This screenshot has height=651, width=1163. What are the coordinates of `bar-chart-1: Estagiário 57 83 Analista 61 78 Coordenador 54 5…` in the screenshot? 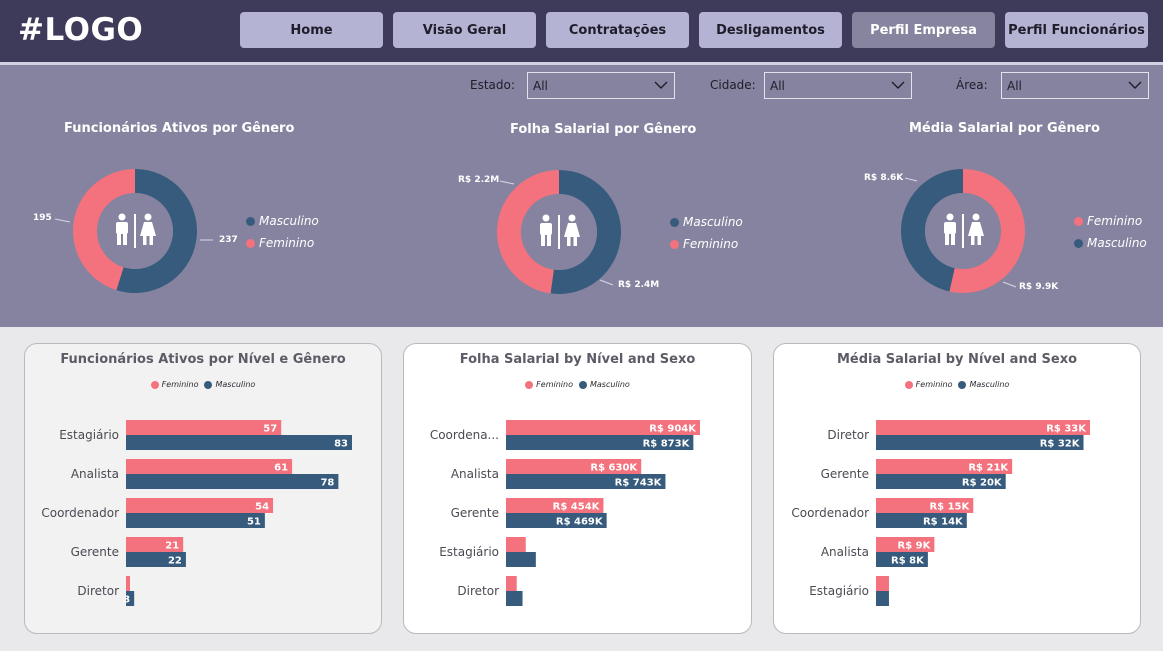 It's located at (196, 513).